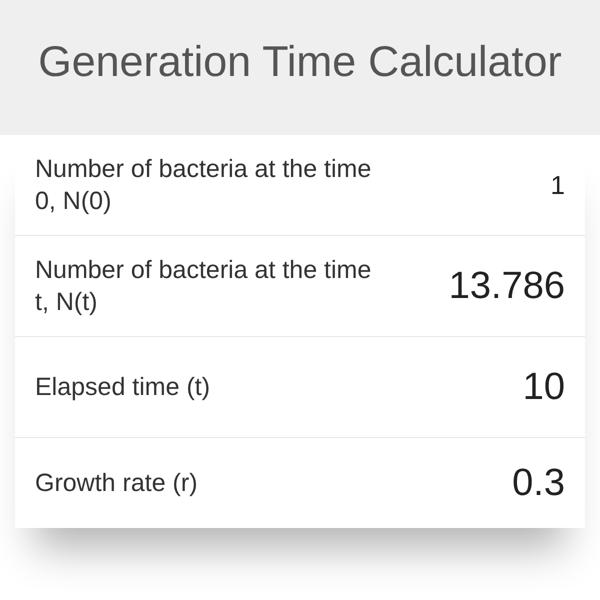  Describe the element at coordinates (203, 185) in the screenshot. I see `field-label: Number of bacteria at the time 0, N(0)` at that location.